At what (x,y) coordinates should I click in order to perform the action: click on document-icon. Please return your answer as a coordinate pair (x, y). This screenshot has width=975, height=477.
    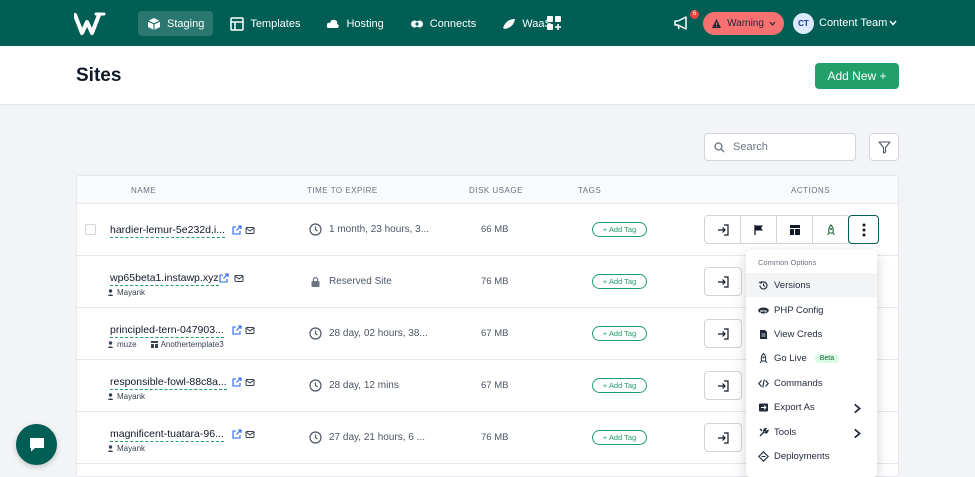
    Looking at the image, I should click on (763, 334).